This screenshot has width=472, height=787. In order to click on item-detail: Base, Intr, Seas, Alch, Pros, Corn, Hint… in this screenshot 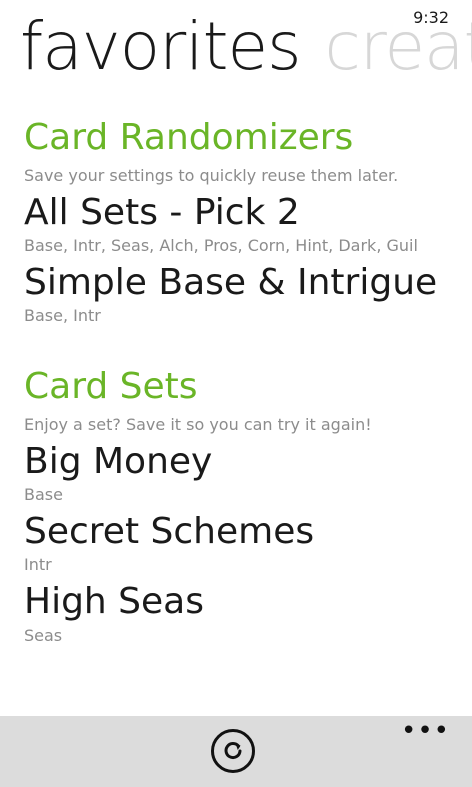, I will do `click(221, 245)`.